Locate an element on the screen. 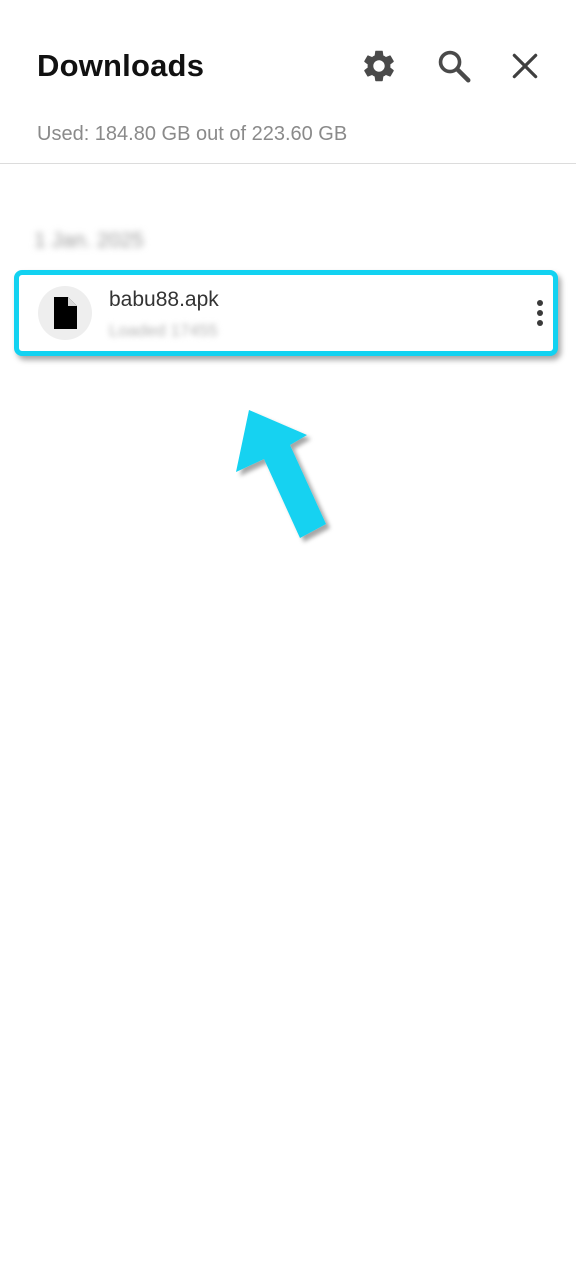 This screenshot has height=1280, width=576. more-options-button is located at coordinates (540, 313).